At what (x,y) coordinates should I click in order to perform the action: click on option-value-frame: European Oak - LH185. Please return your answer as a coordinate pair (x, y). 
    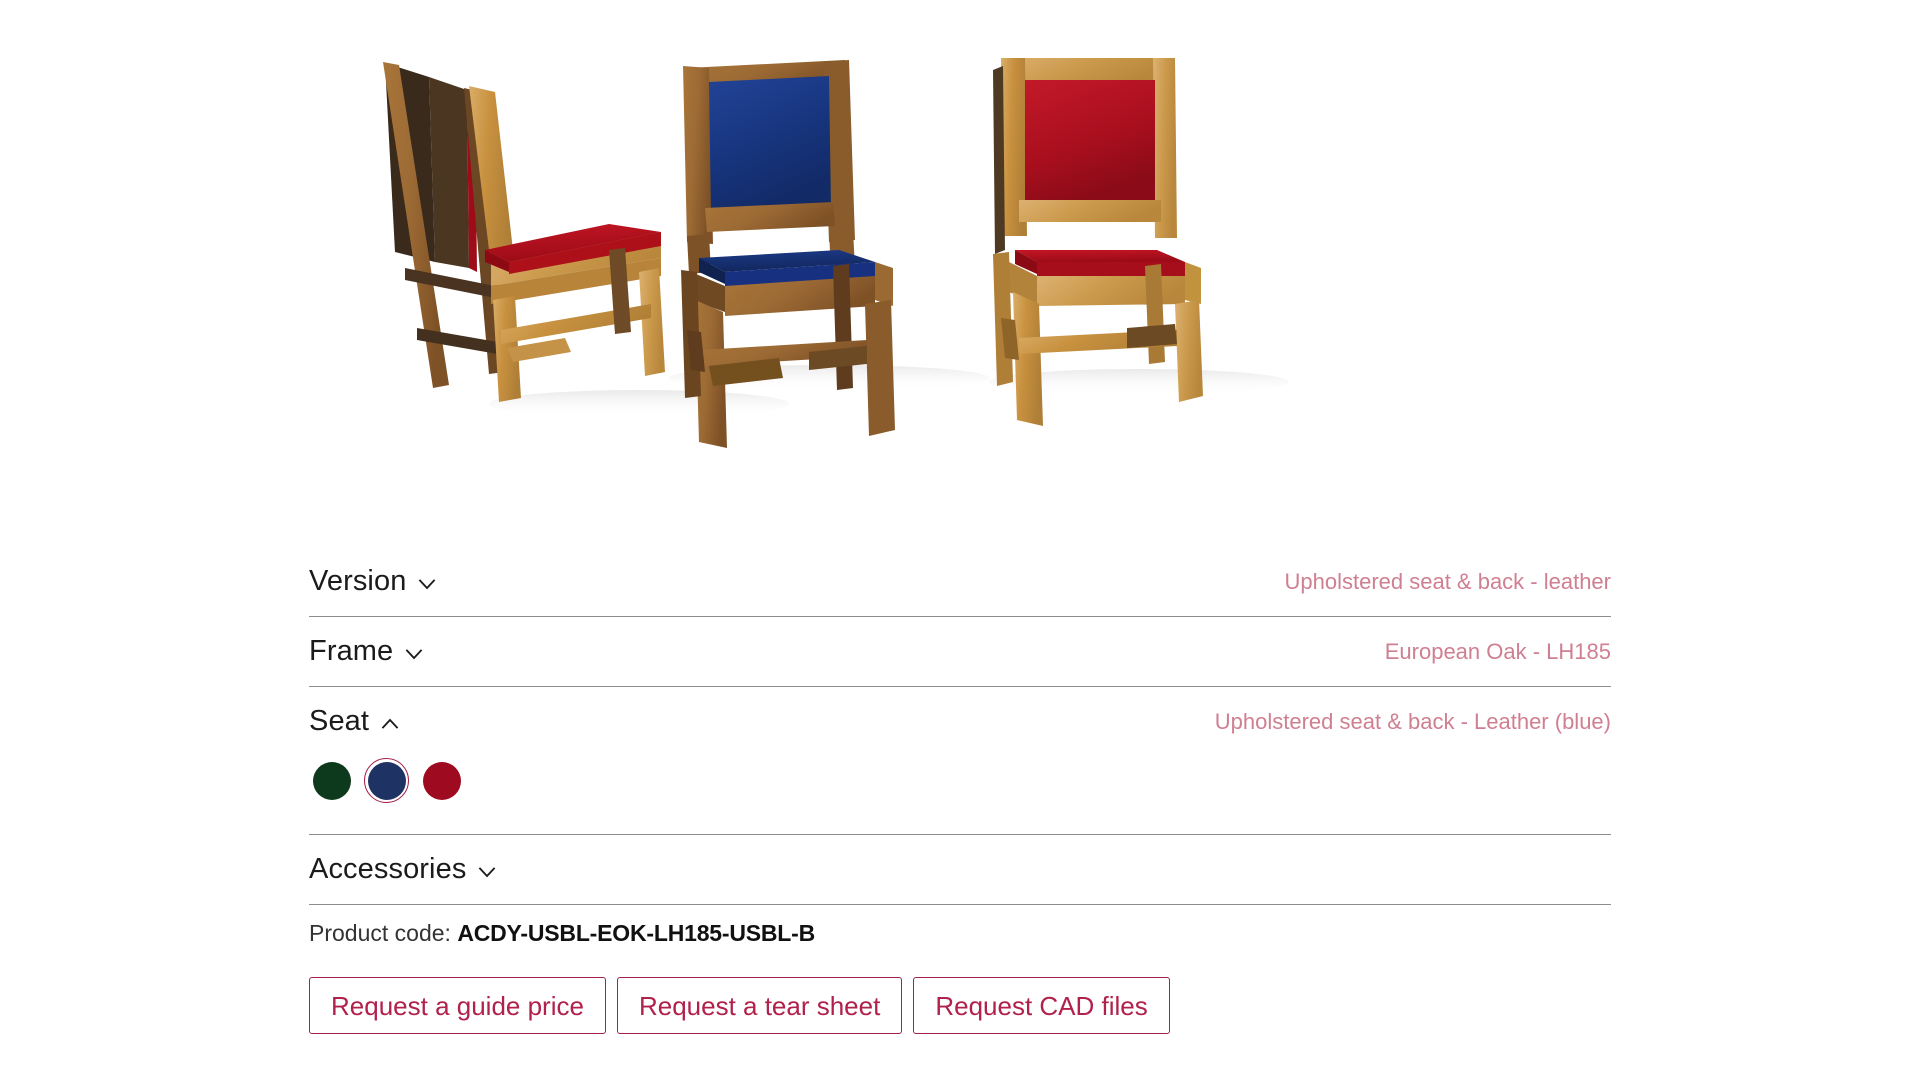
    Looking at the image, I should click on (1497, 651).